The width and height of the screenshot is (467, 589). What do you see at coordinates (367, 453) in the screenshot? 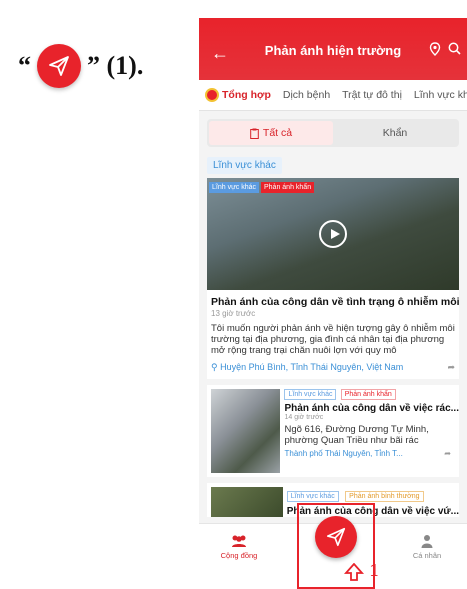
I see `card-location: Thành phố Thái Nguyên, Tỉnh T... ➦` at bounding box center [367, 453].